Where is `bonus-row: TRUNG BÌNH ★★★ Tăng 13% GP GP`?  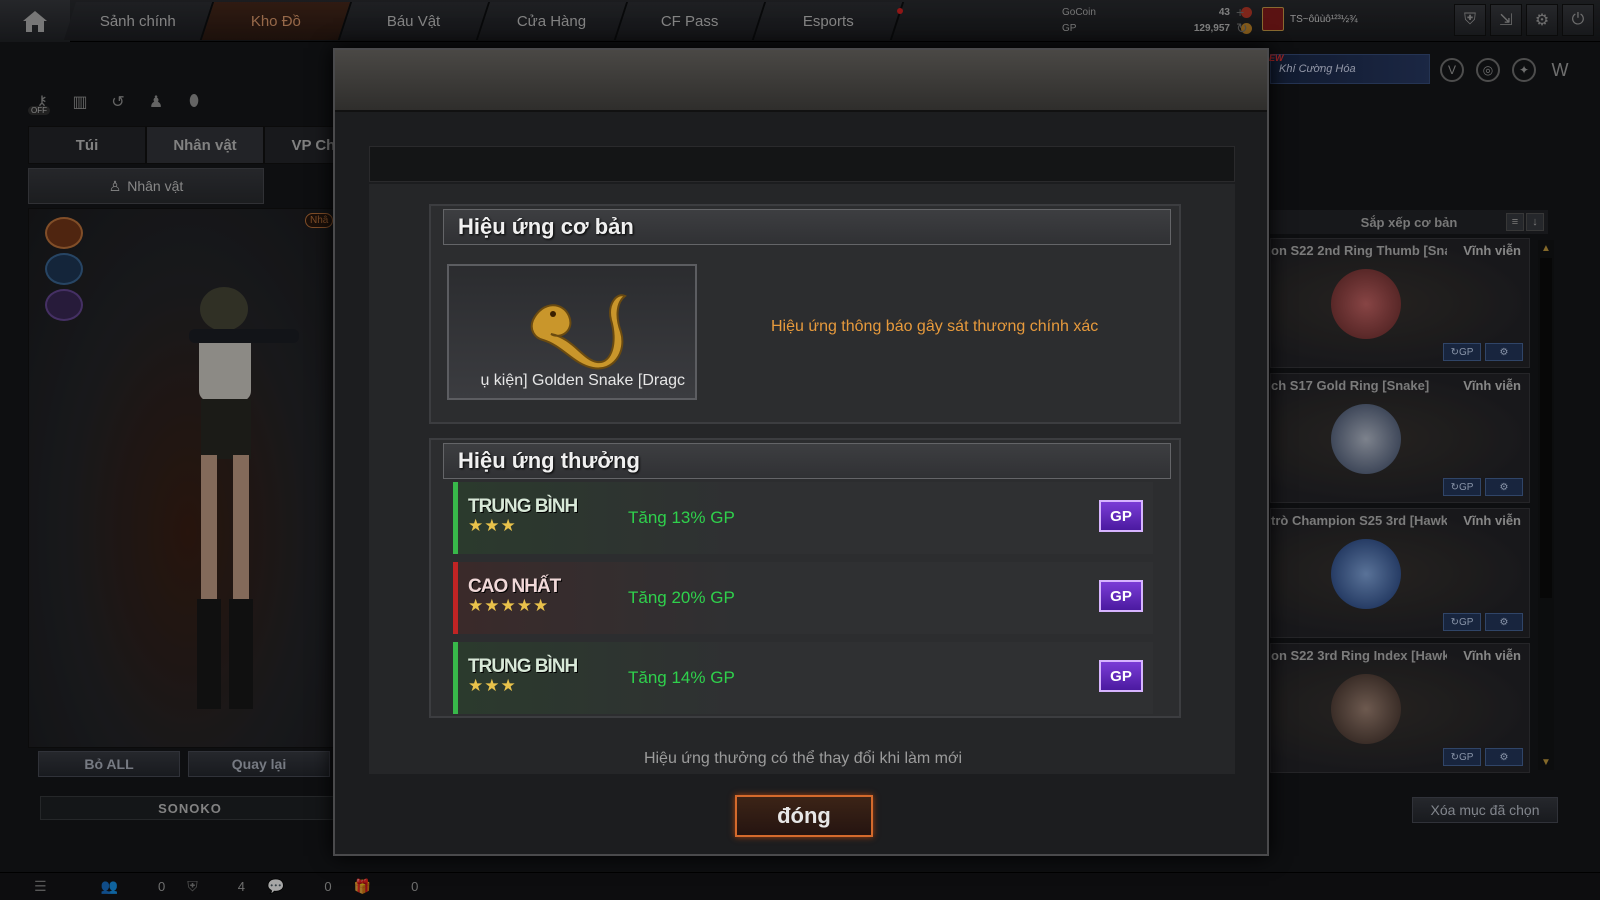 bonus-row: TRUNG BÌNH ★★★ Tăng 13% GP GP is located at coordinates (803, 518).